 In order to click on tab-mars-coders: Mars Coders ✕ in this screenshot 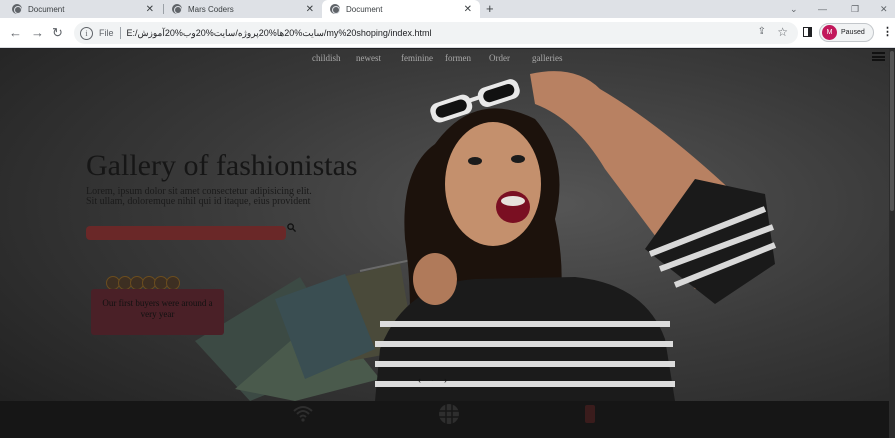, I will do `click(243, 9)`.